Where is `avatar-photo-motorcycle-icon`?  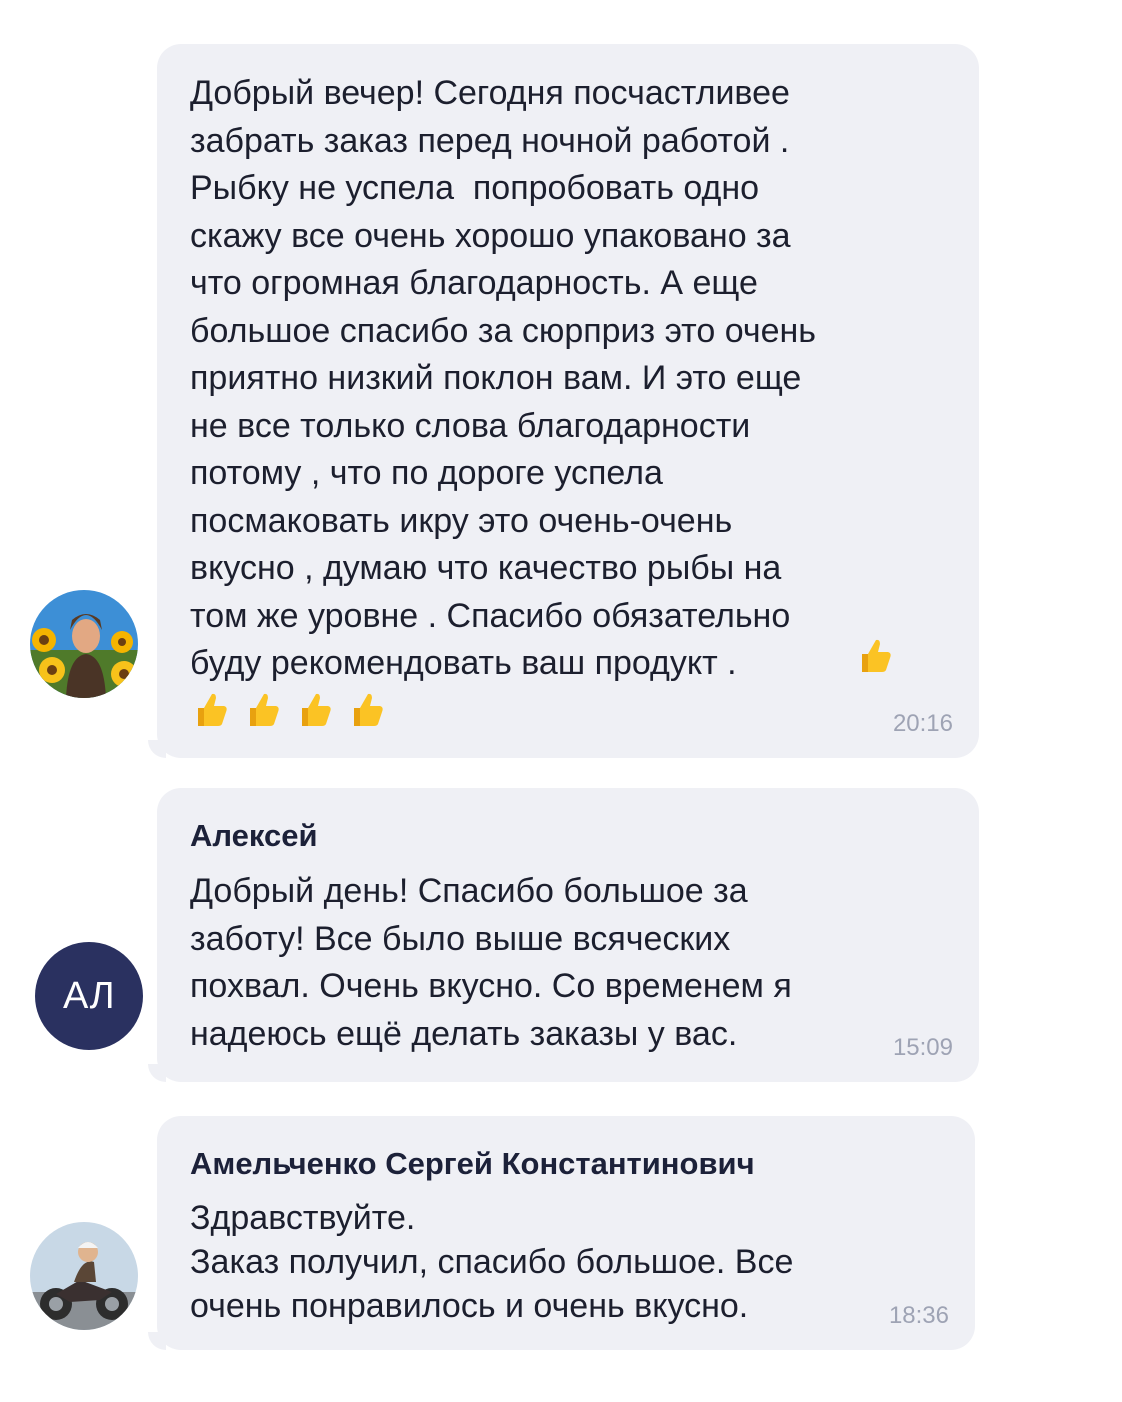
avatar-photo-motorcycle-icon is located at coordinates (84, 1276).